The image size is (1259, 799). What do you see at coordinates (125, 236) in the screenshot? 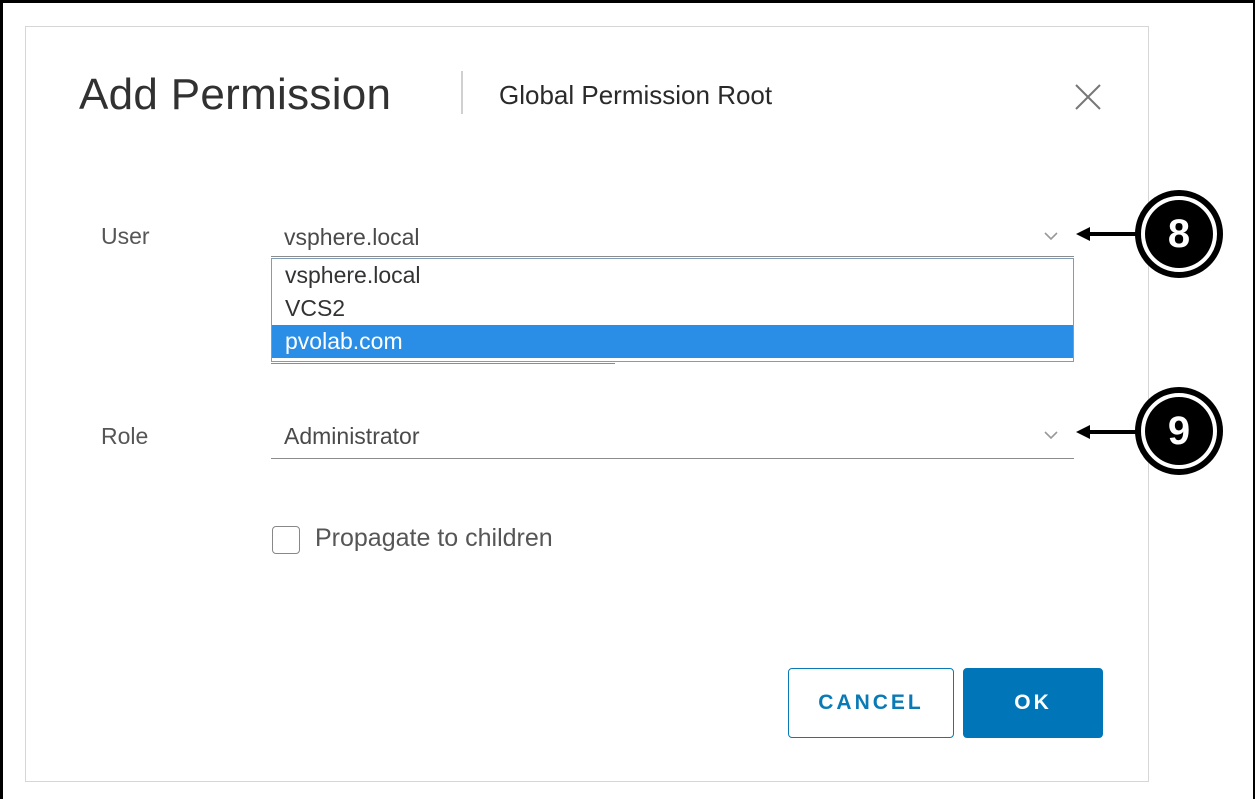
I see `user-label: User` at bounding box center [125, 236].